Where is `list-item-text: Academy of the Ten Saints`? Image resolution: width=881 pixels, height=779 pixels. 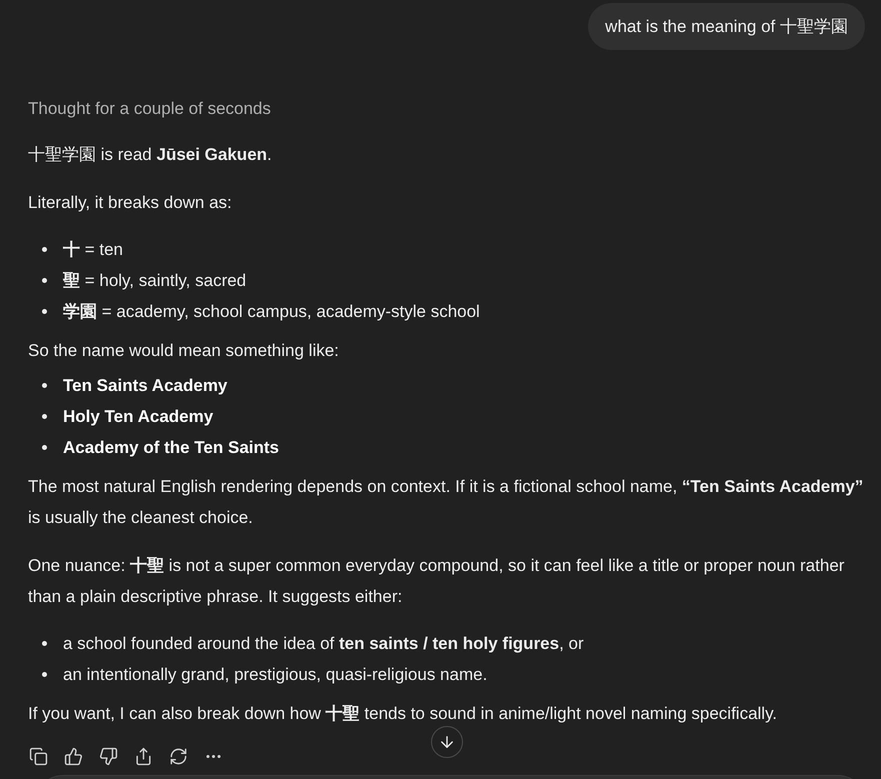
list-item-text: Academy of the Ten Saints is located at coordinates (171, 448).